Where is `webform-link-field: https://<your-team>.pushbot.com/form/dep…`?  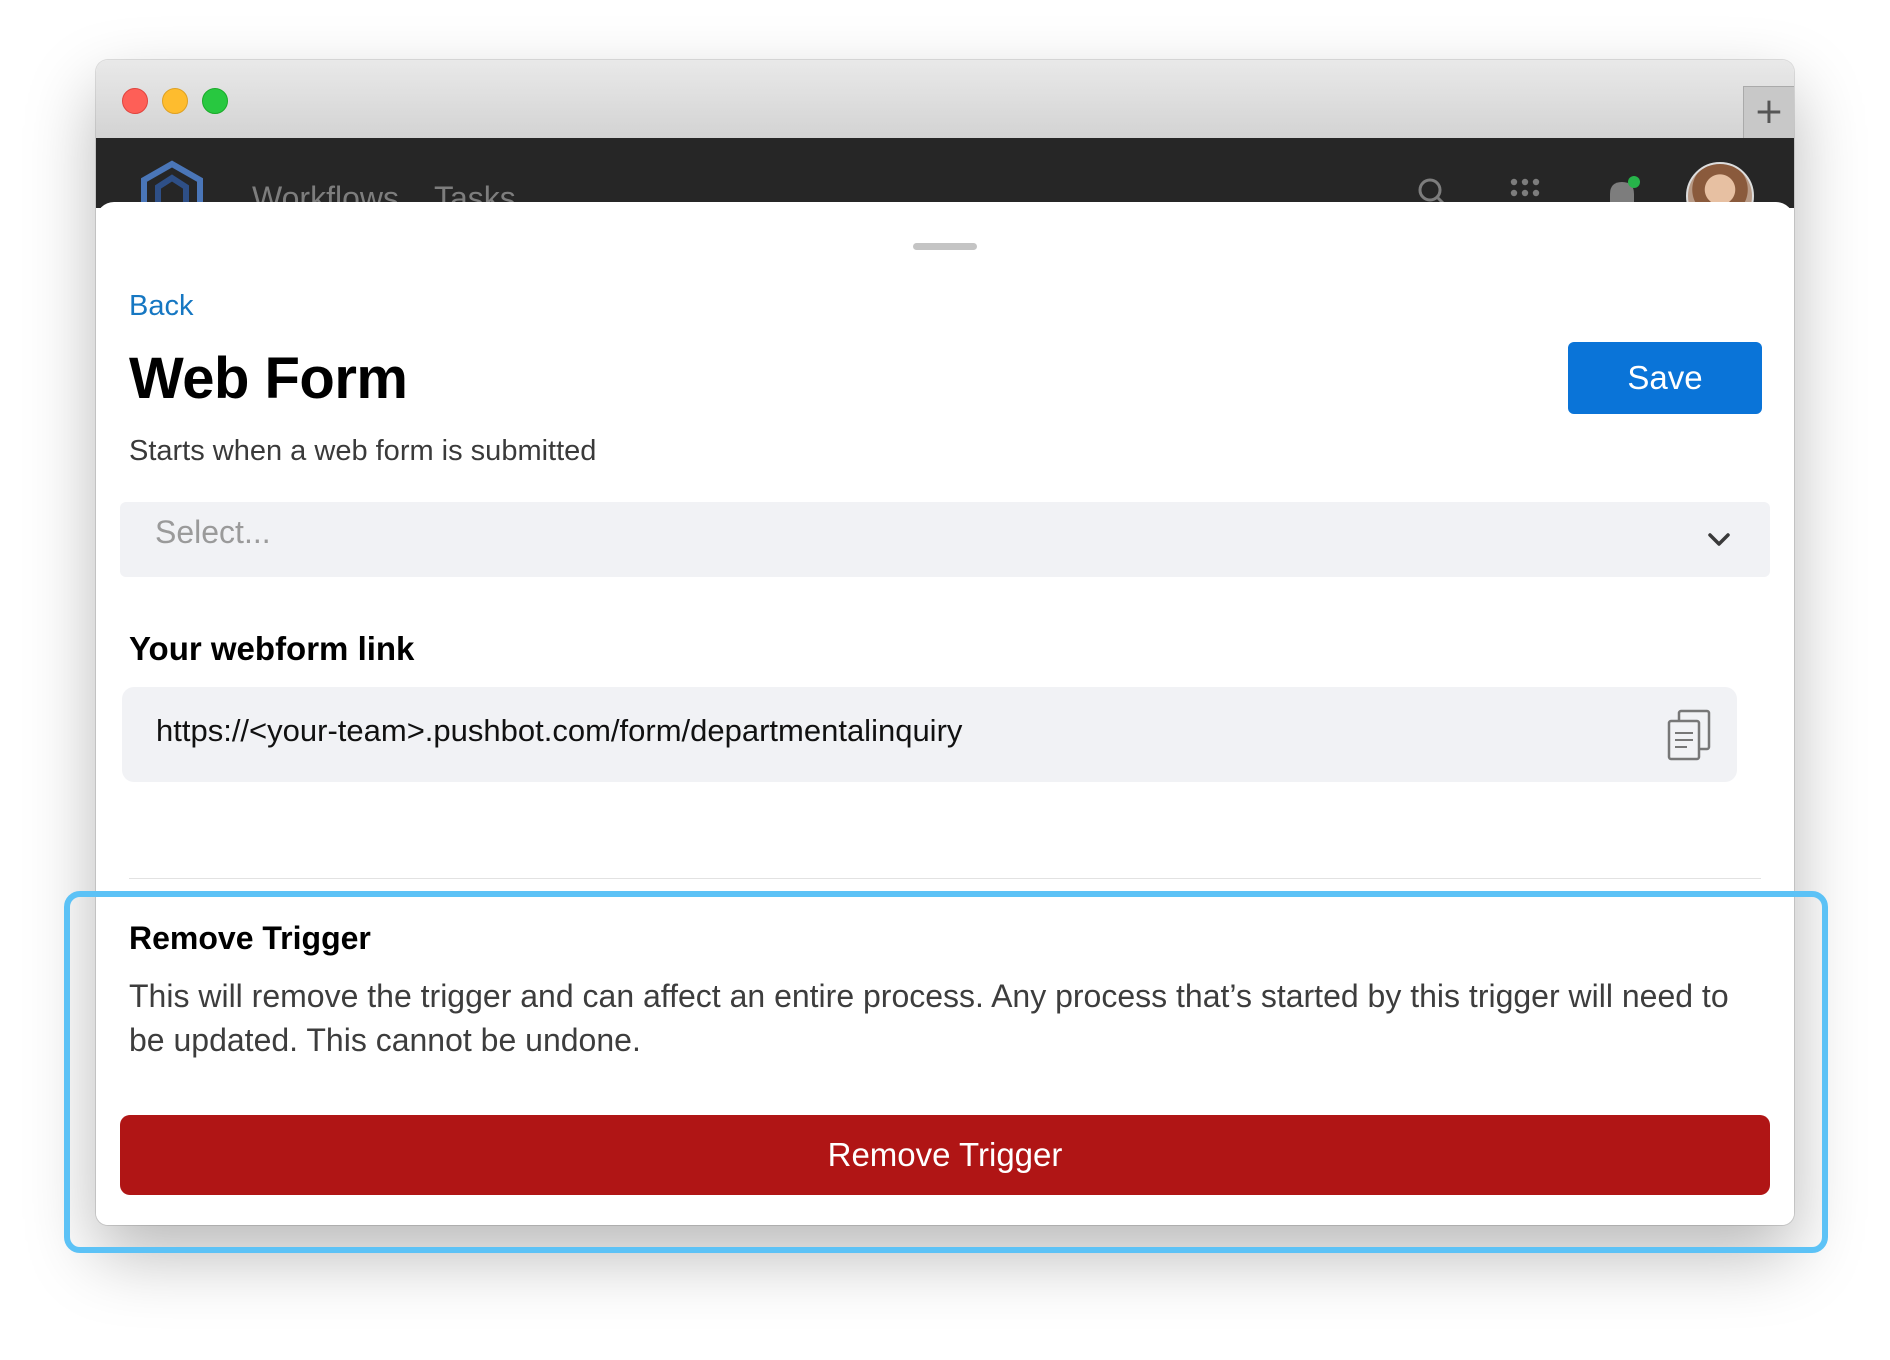 webform-link-field: https://<your-team>.pushbot.com/form/dep… is located at coordinates (929, 734).